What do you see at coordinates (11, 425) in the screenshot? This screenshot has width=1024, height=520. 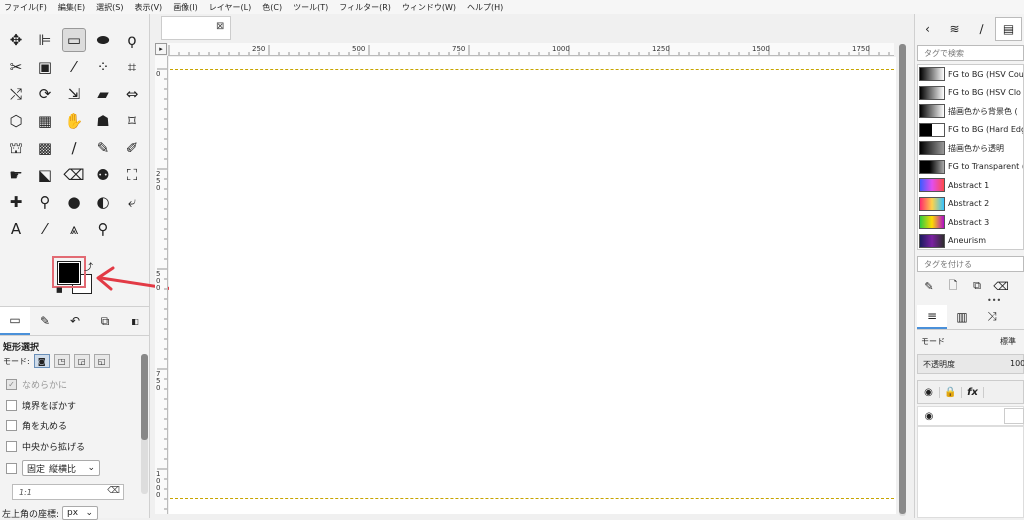 I see `rounded-corners-checkbox` at bounding box center [11, 425].